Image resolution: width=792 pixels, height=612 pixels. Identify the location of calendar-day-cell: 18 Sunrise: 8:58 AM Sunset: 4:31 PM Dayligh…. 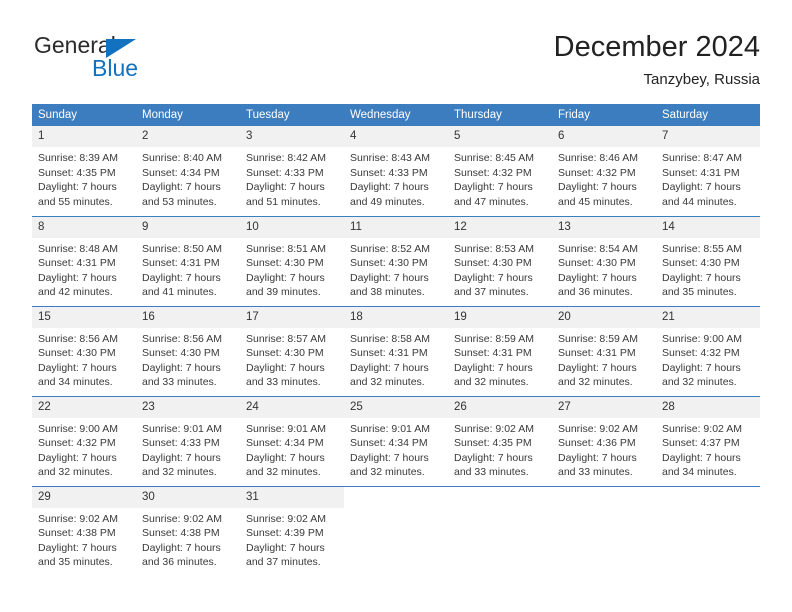
(396, 350).